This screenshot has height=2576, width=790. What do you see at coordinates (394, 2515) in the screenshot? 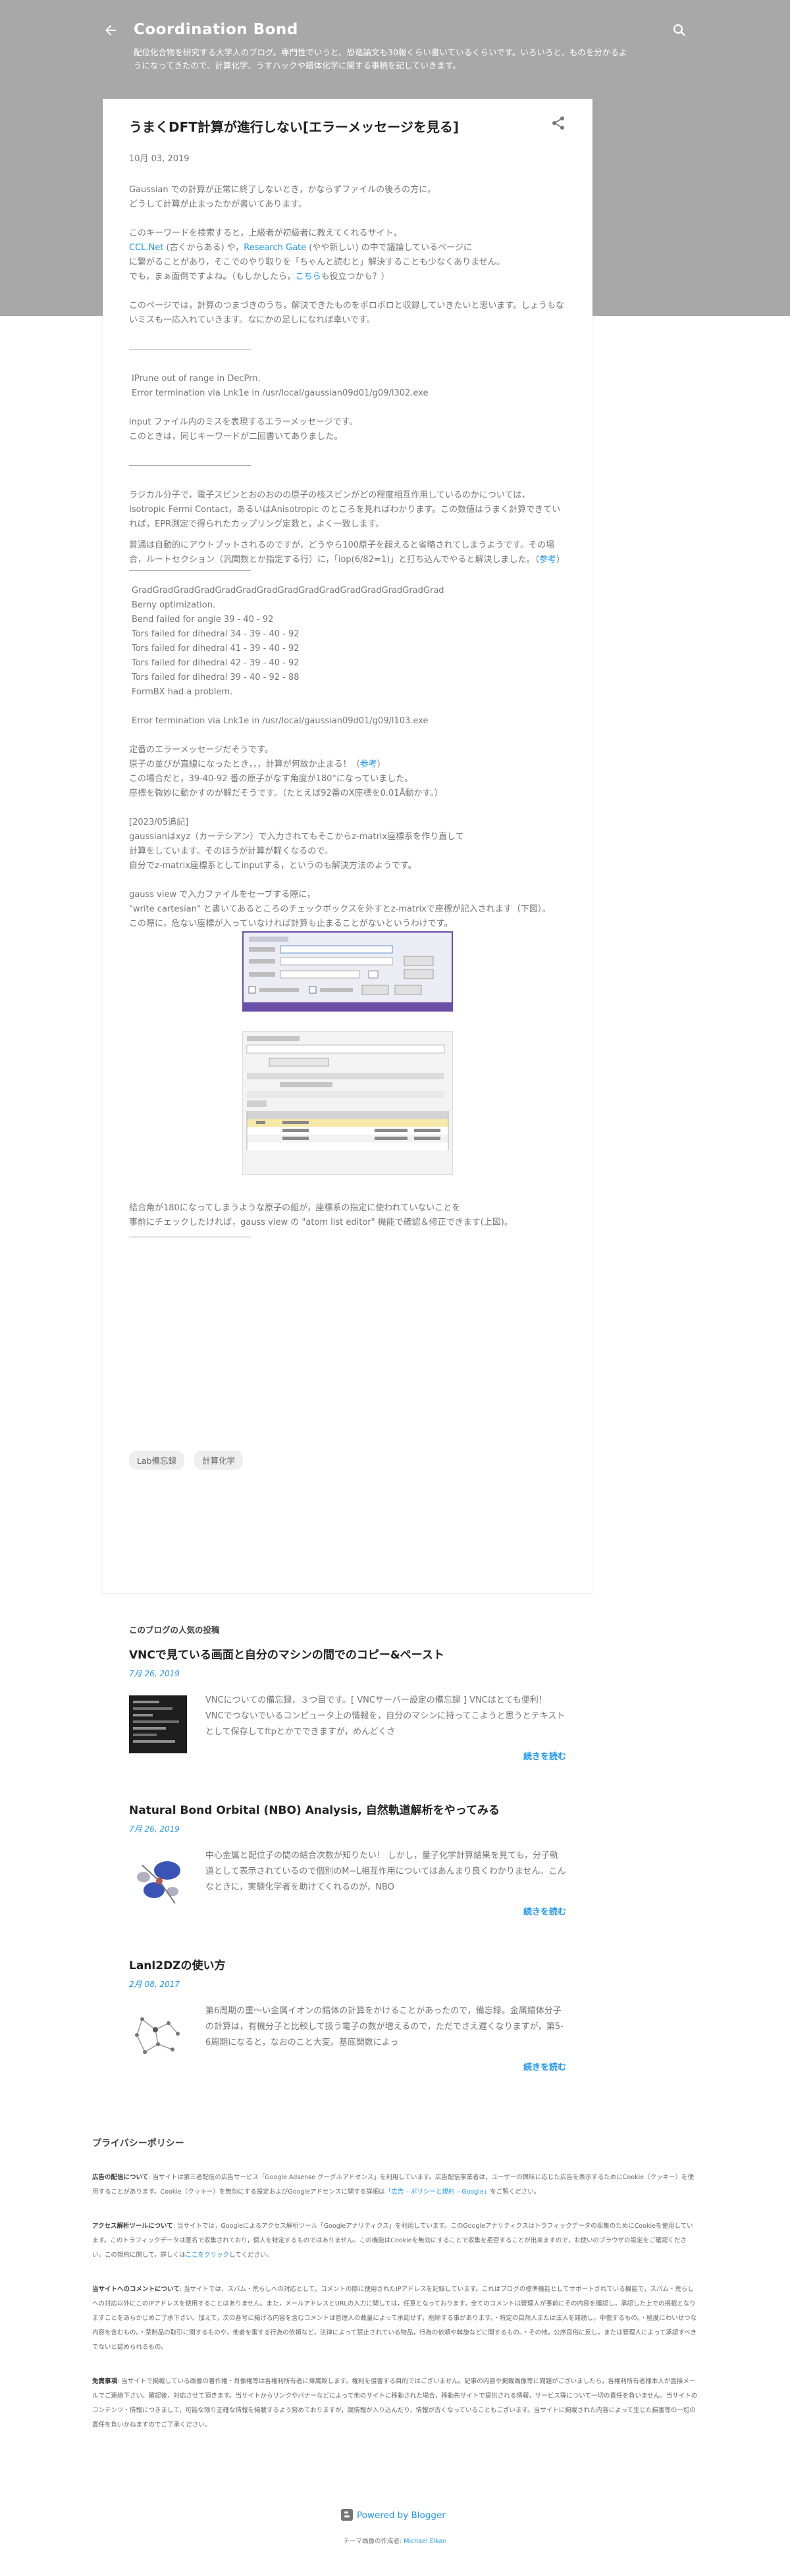
I see `powered-by-blogger-link: Powered by Blogger` at bounding box center [394, 2515].